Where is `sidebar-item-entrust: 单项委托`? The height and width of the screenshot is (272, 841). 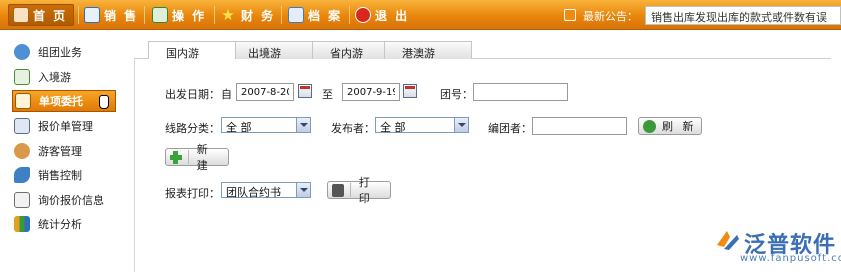
sidebar-item-entrust: 单项委托 is located at coordinates (64, 101).